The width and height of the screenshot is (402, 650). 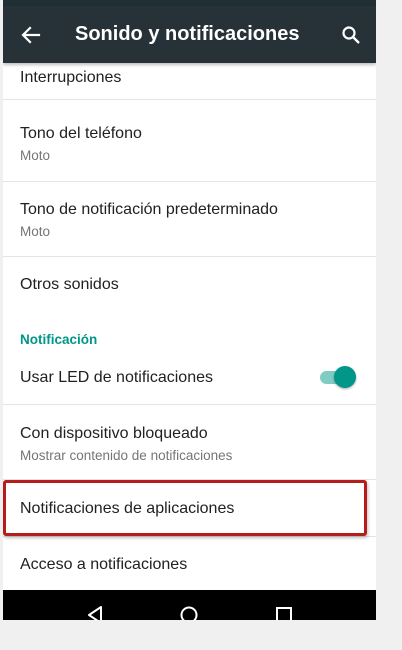 I want to click on nav-back-triangle-icon, so click(x=95, y=610).